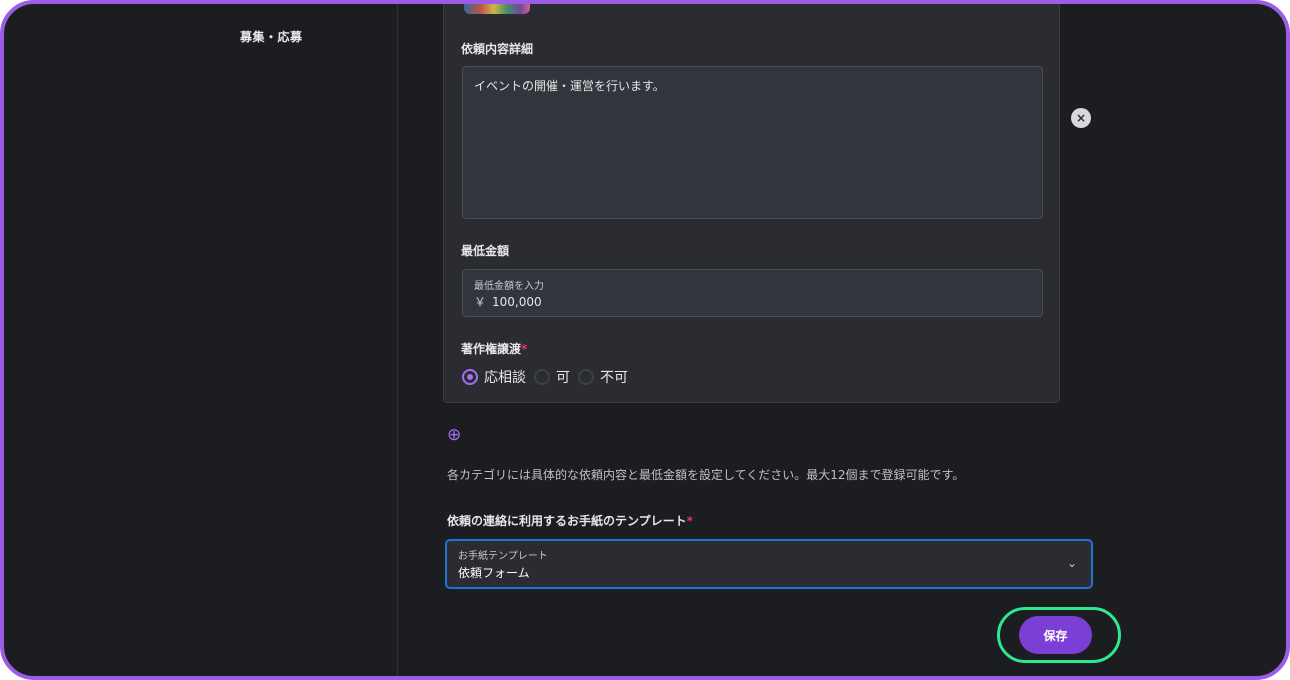  I want to click on min-amount-value-row: ￥ 100,000, so click(508, 301).